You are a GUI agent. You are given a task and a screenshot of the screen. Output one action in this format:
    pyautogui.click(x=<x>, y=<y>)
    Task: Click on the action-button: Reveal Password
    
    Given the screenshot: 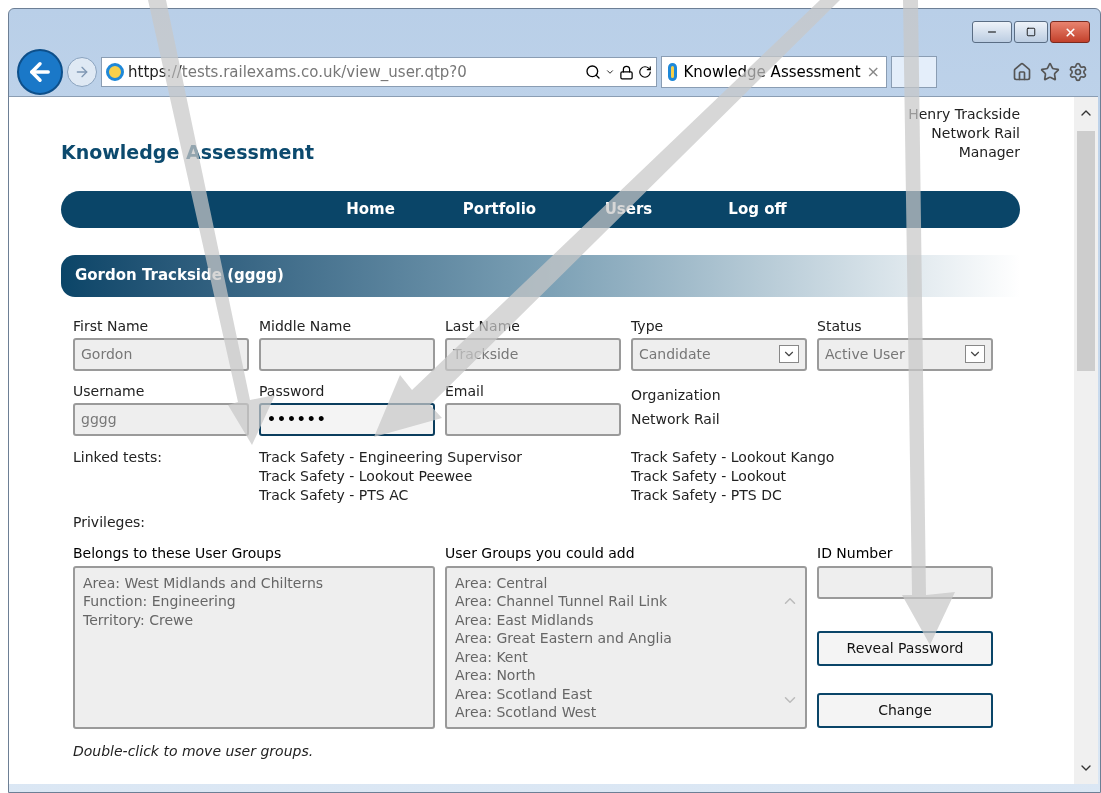 What is the action you would take?
    pyautogui.click(x=905, y=648)
    